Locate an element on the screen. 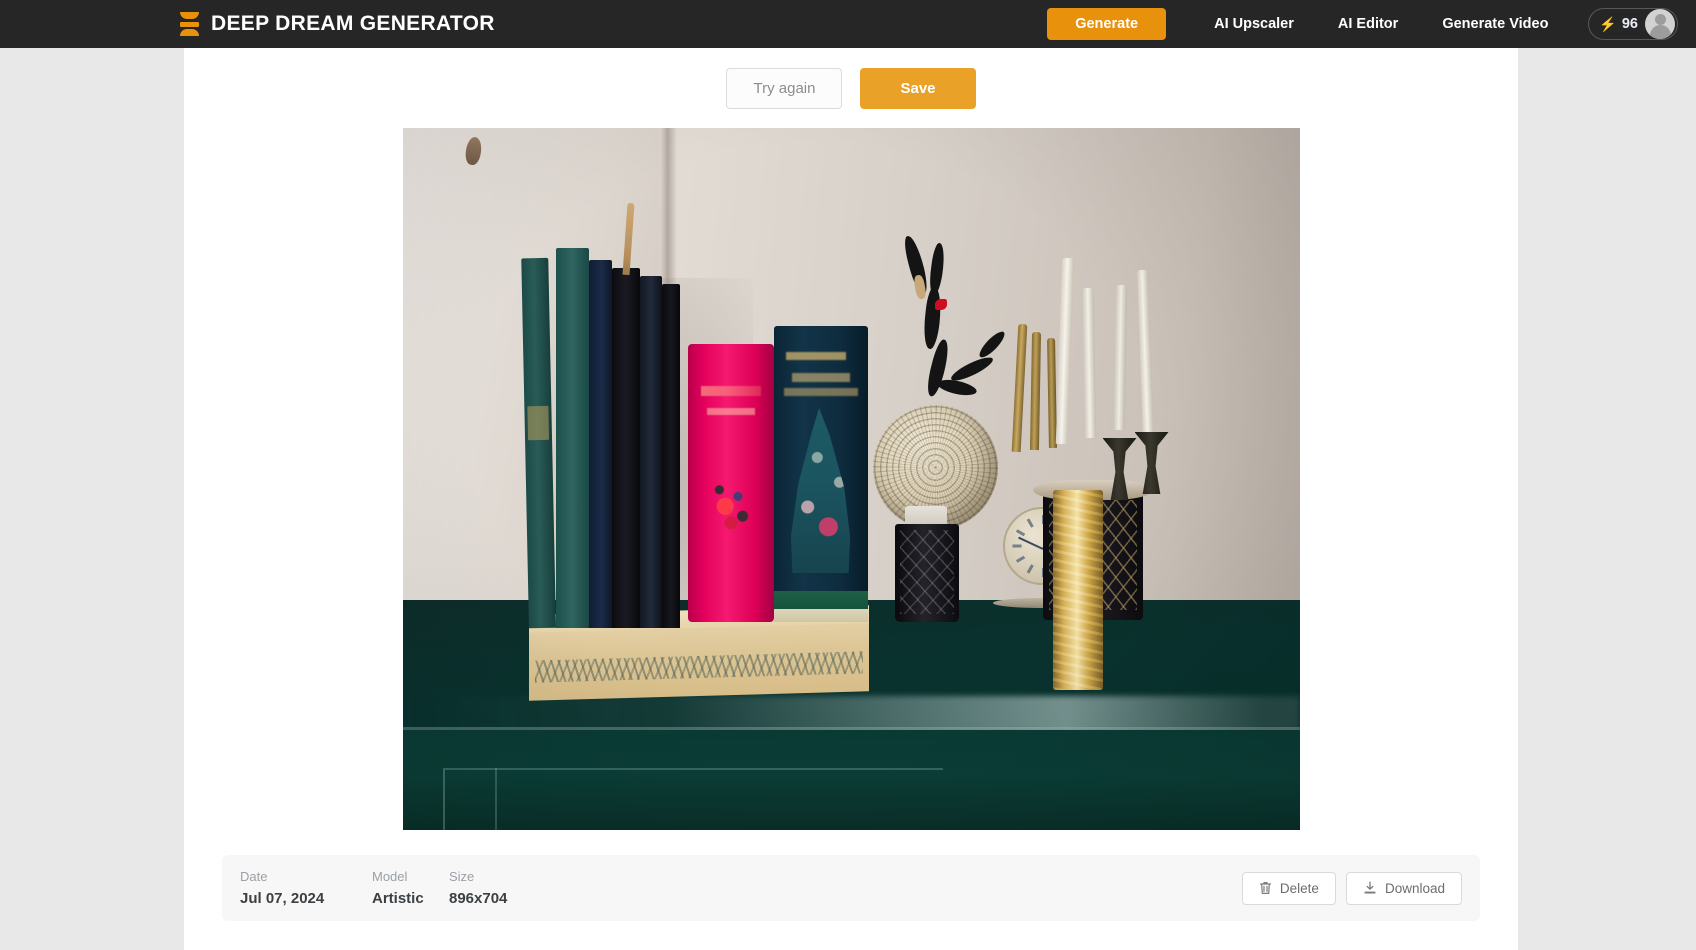 This screenshot has width=1696, height=950. nav-link-ai-upscaler: AI Upscaler is located at coordinates (1254, 24).